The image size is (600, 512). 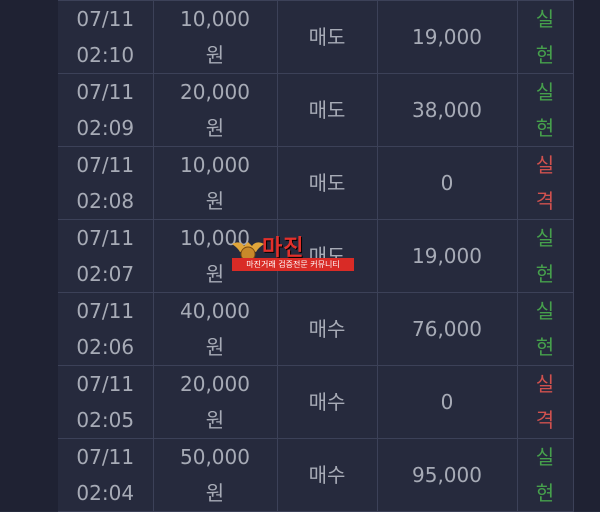 I want to click on table-row: 07/11 02:09 20,000 원 매도 38,000 실 현, so click(x=316, y=110).